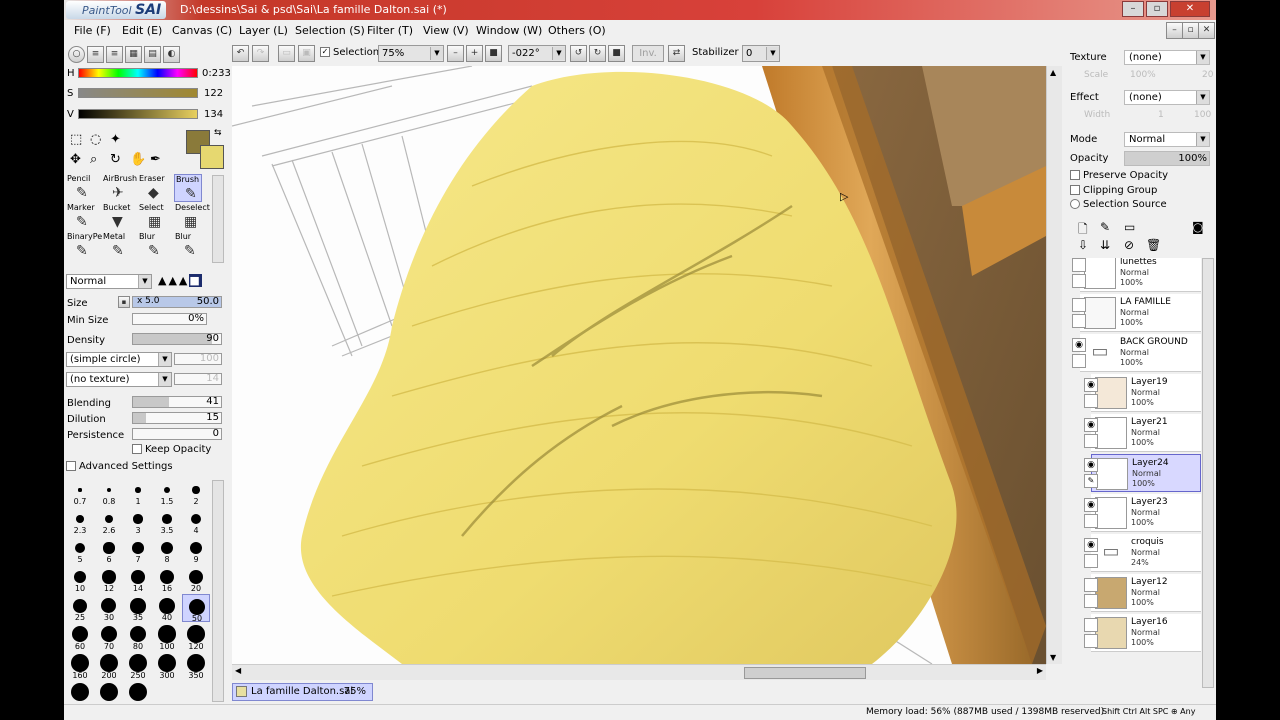  Describe the element at coordinates (169, 319) in the screenshot. I see `minsize-slider: 0%` at that location.